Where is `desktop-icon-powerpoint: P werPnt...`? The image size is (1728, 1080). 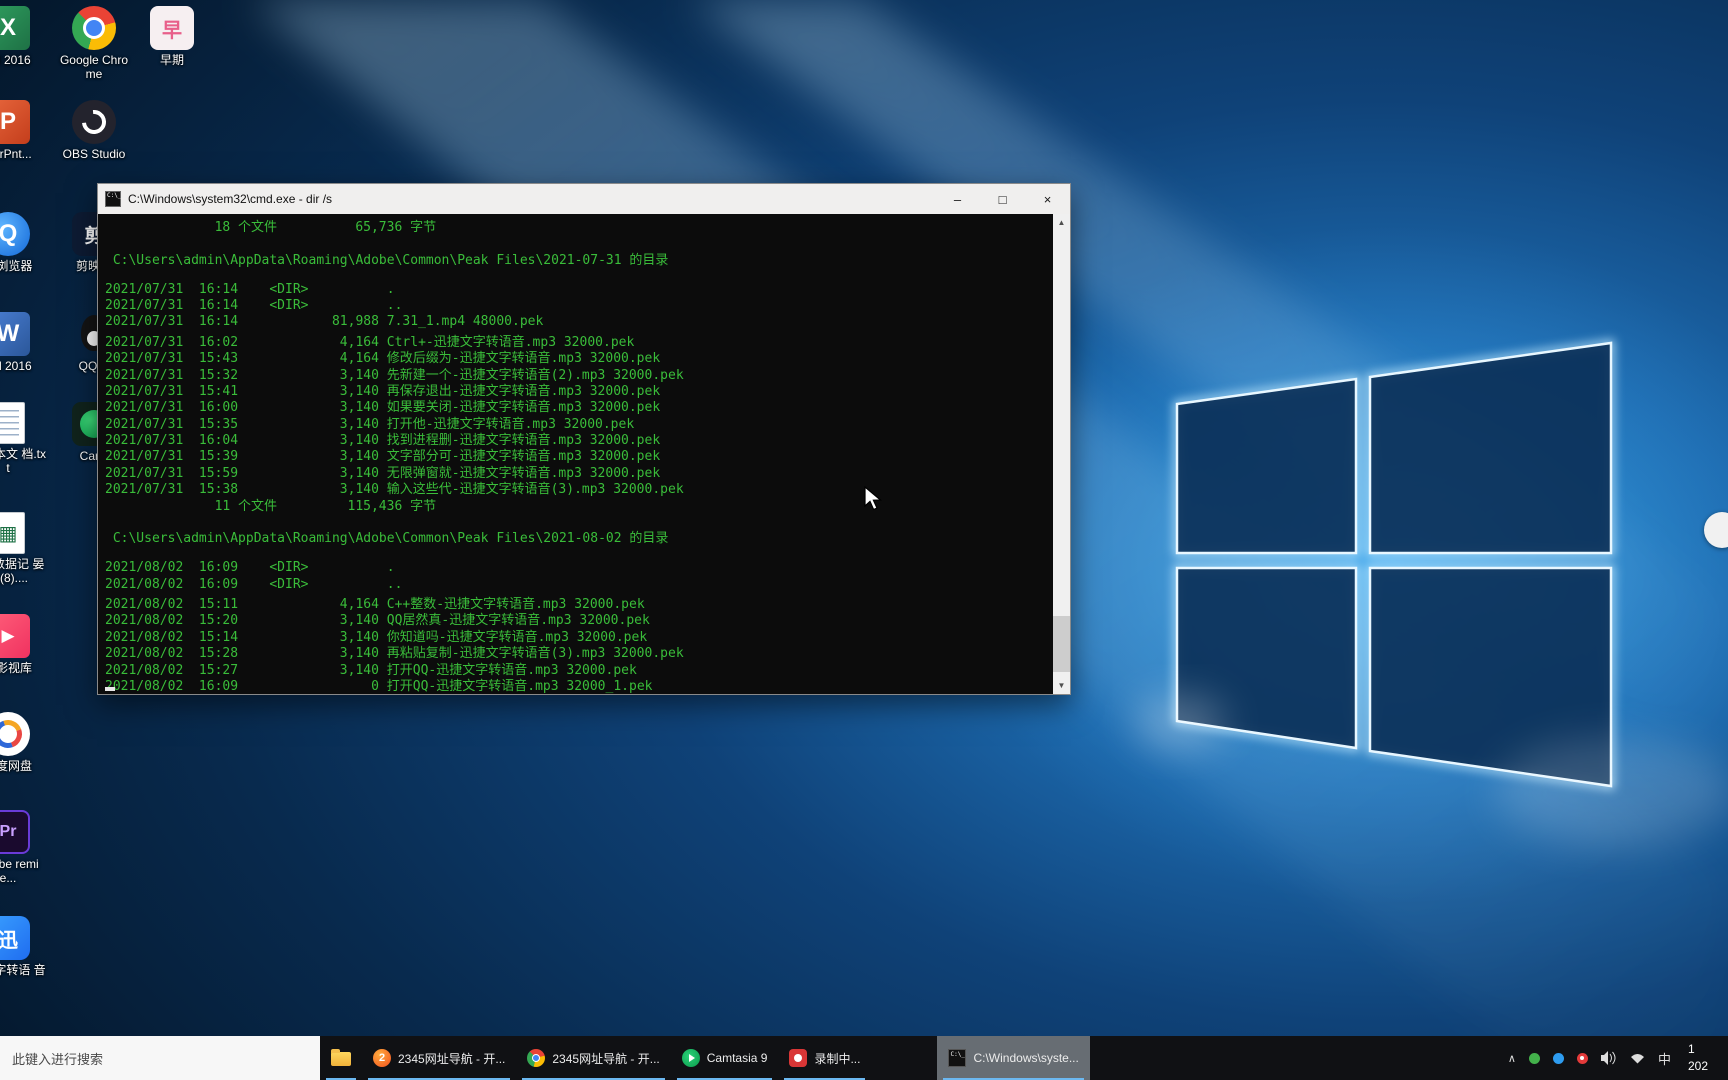
desktop-icon-powerpoint: P werPnt... is located at coordinates (23, 130).